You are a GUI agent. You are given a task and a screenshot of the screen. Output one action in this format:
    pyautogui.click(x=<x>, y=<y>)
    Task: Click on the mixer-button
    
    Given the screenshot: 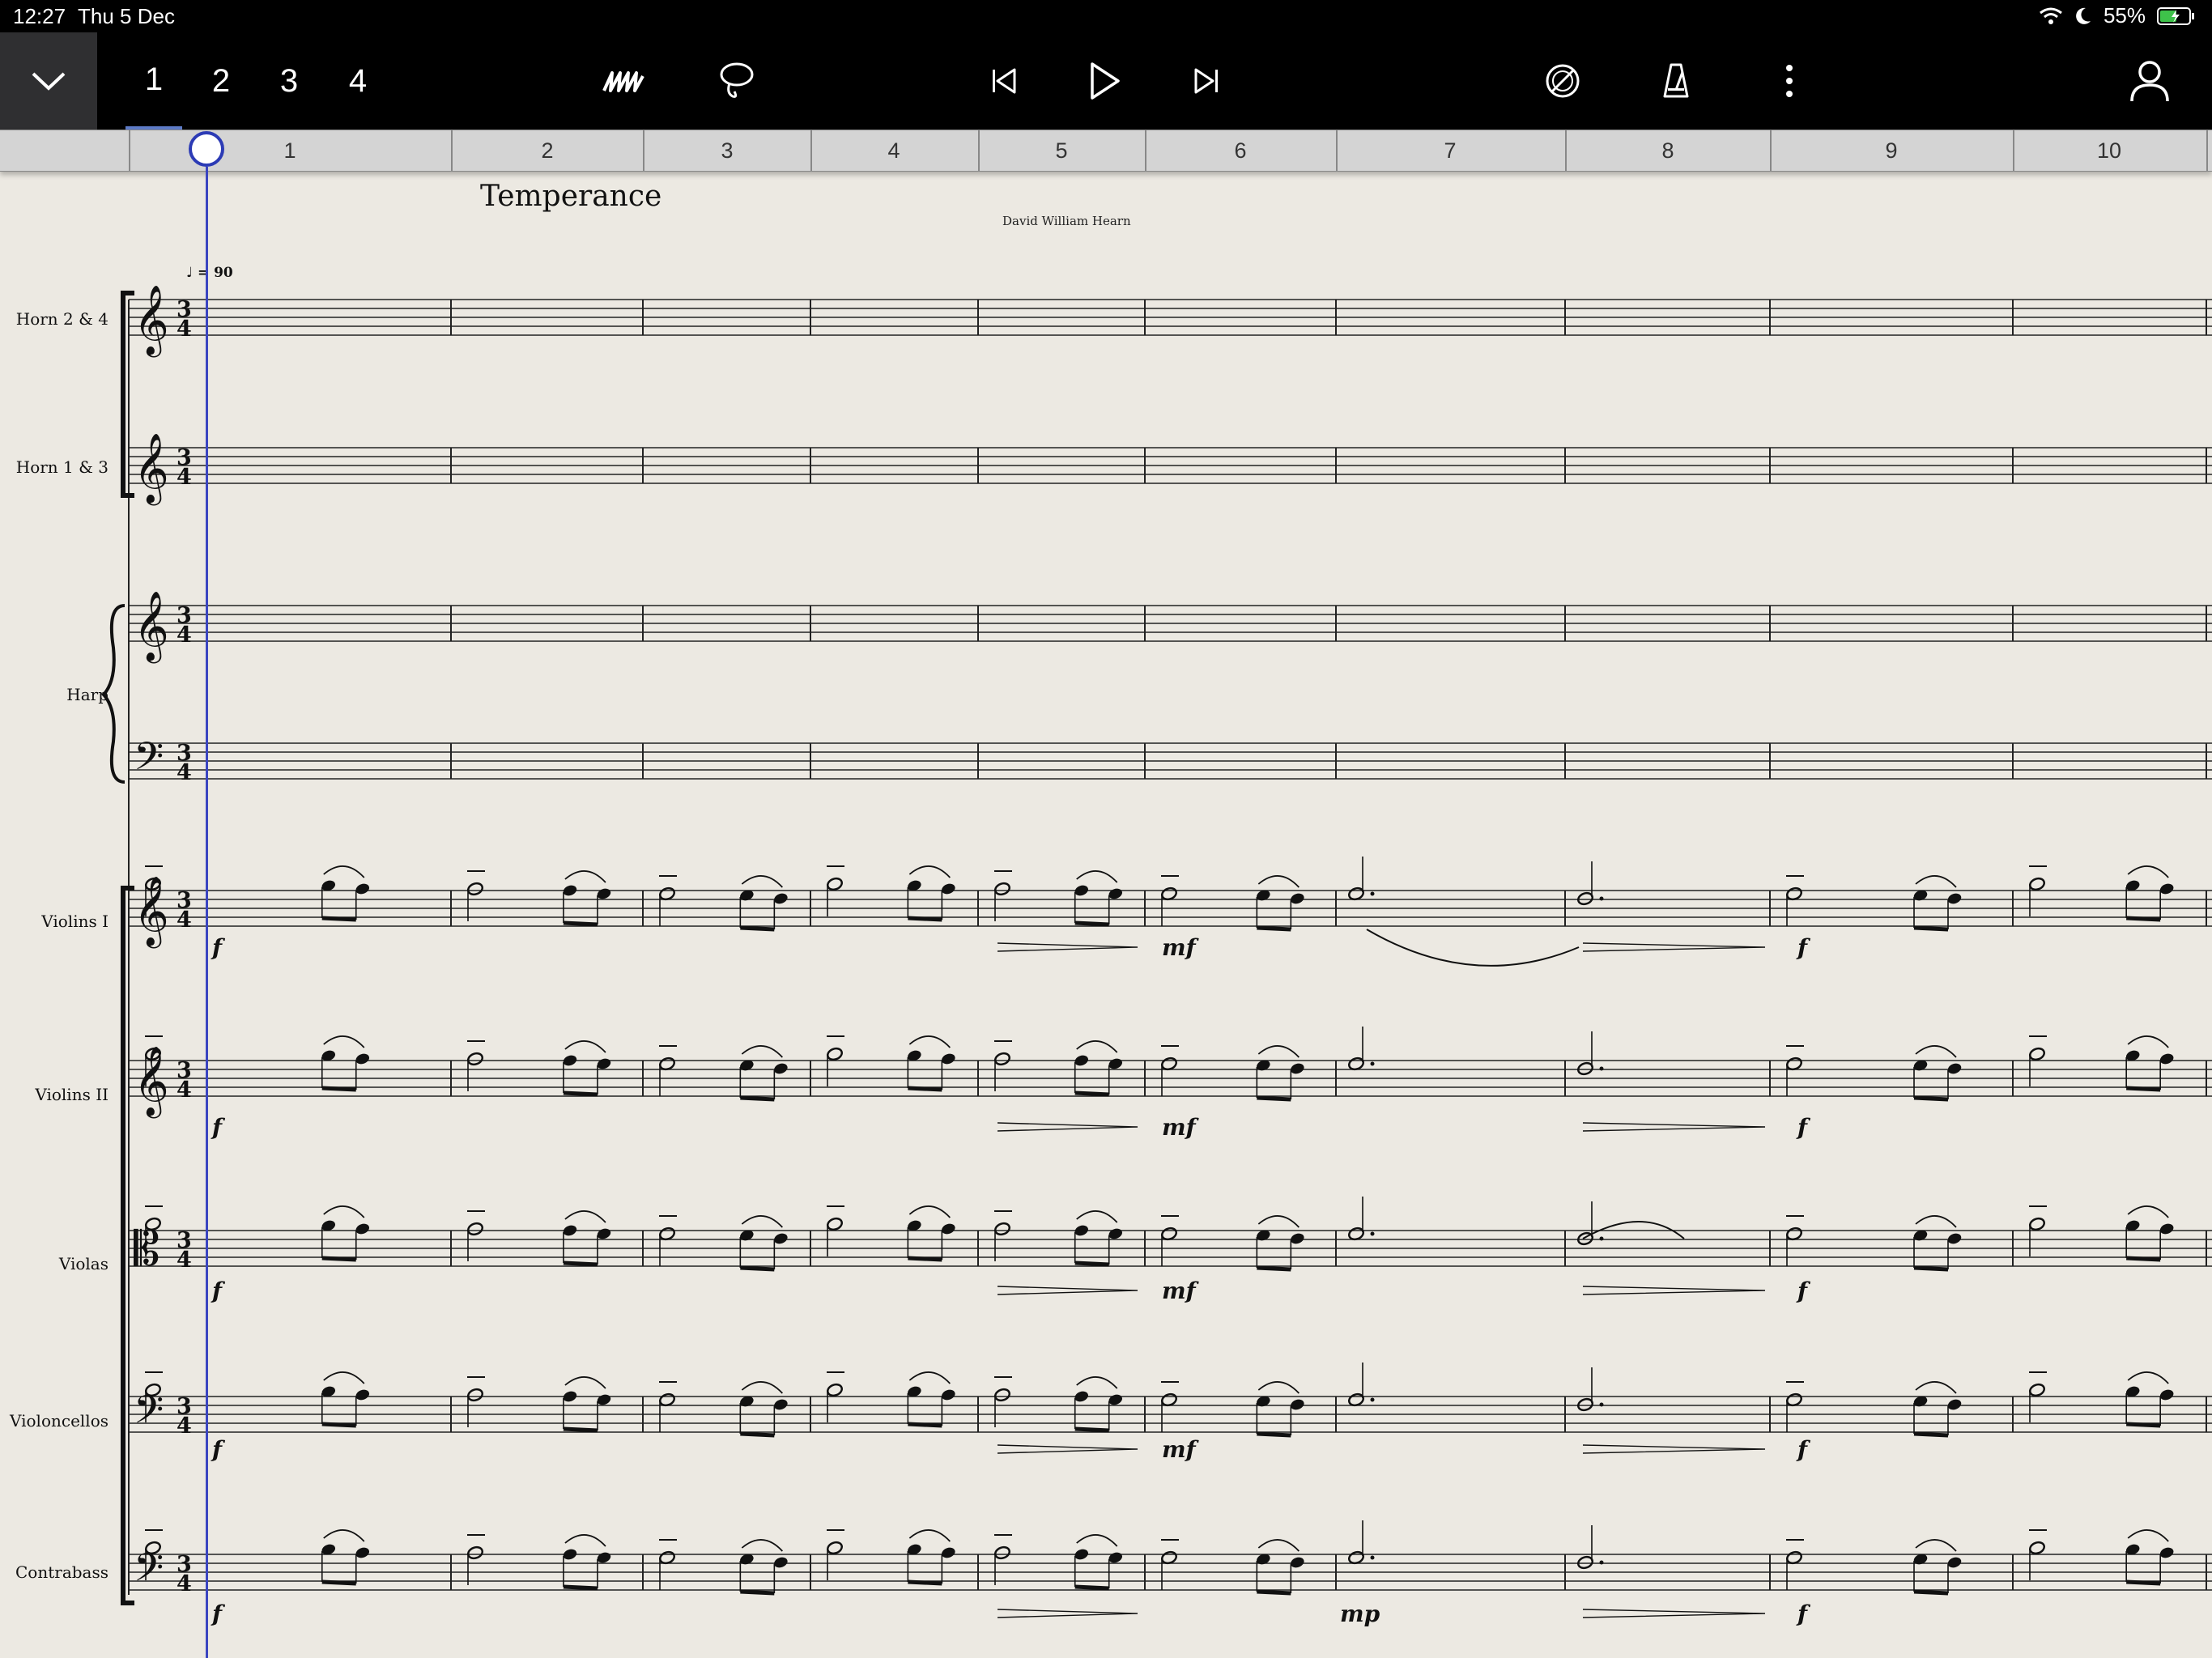 What is the action you would take?
    pyautogui.click(x=1563, y=81)
    